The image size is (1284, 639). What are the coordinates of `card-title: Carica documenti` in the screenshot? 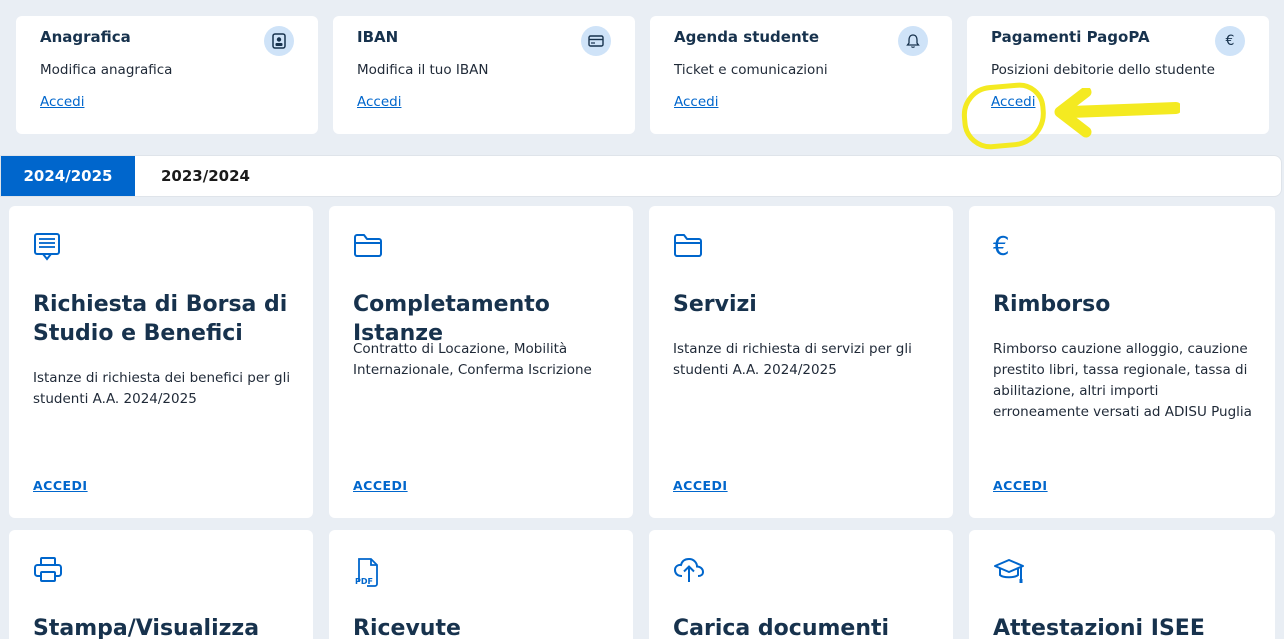 It's located at (781, 627).